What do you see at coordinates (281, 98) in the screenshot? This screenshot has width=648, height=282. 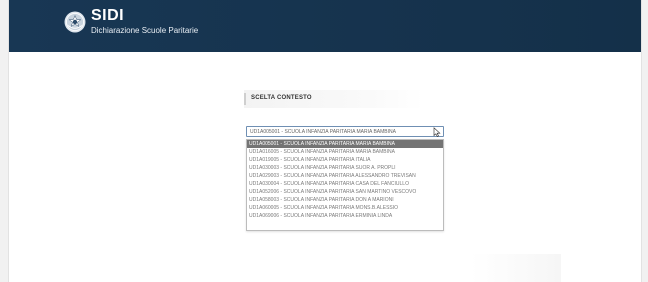 I see `context-title: SCELTA CONTESTO` at bounding box center [281, 98].